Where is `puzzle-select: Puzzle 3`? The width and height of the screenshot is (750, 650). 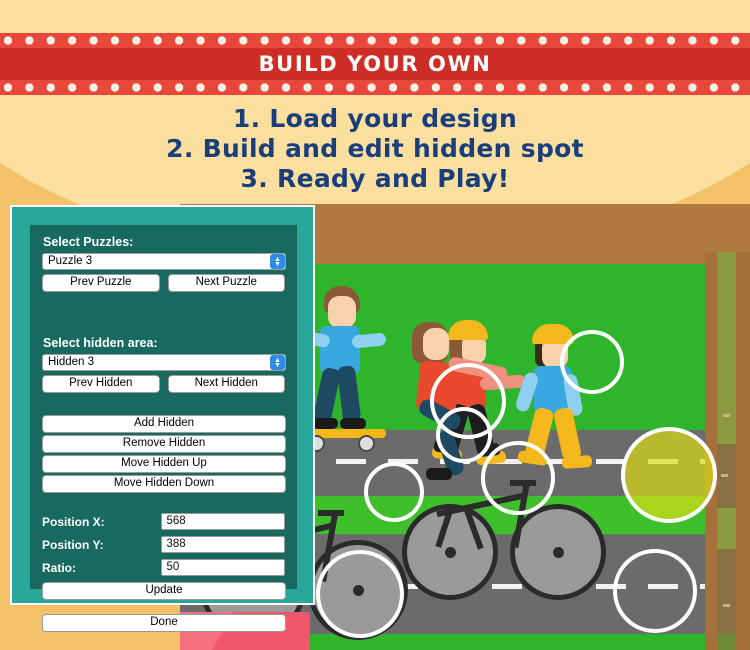 puzzle-select: Puzzle 3 is located at coordinates (164, 261).